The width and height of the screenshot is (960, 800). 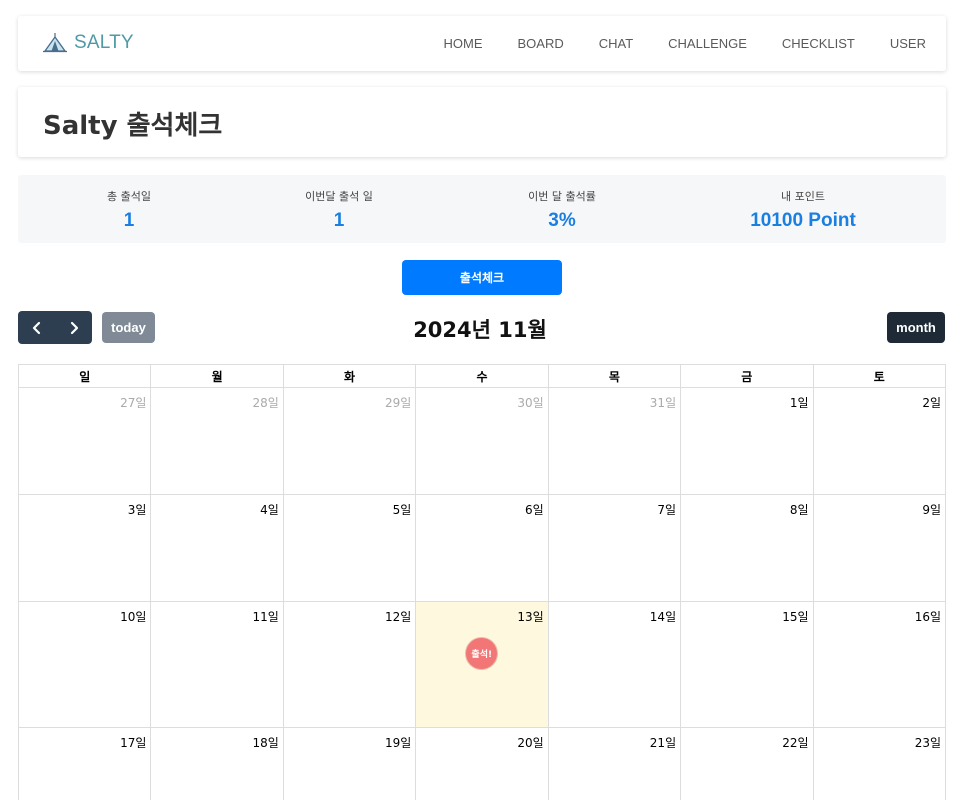 What do you see at coordinates (265, 743) in the screenshot?
I see `day-number: 18일` at bounding box center [265, 743].